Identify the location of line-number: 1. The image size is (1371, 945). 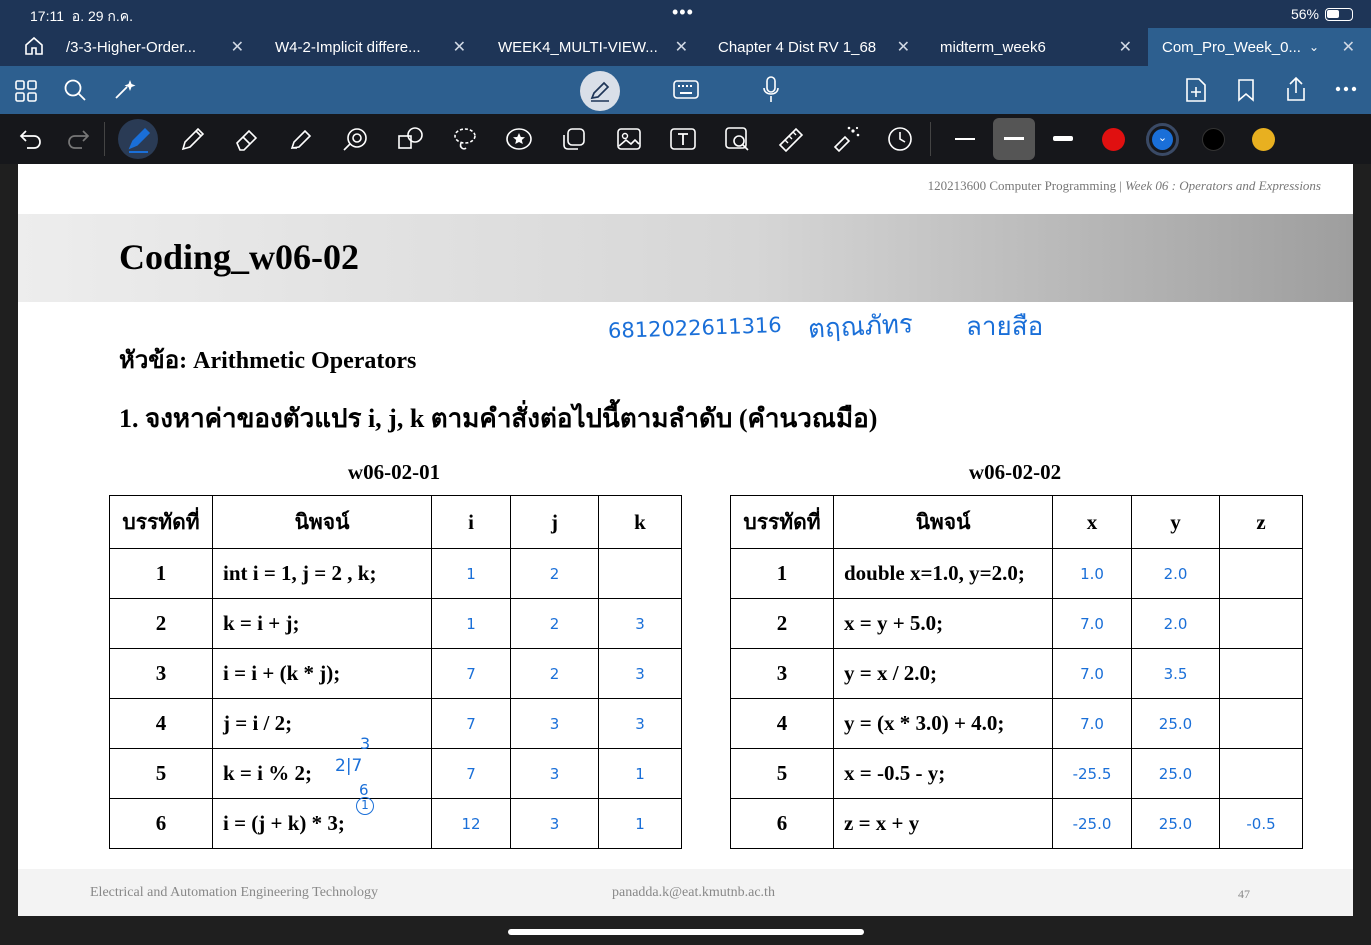
(782, 573).